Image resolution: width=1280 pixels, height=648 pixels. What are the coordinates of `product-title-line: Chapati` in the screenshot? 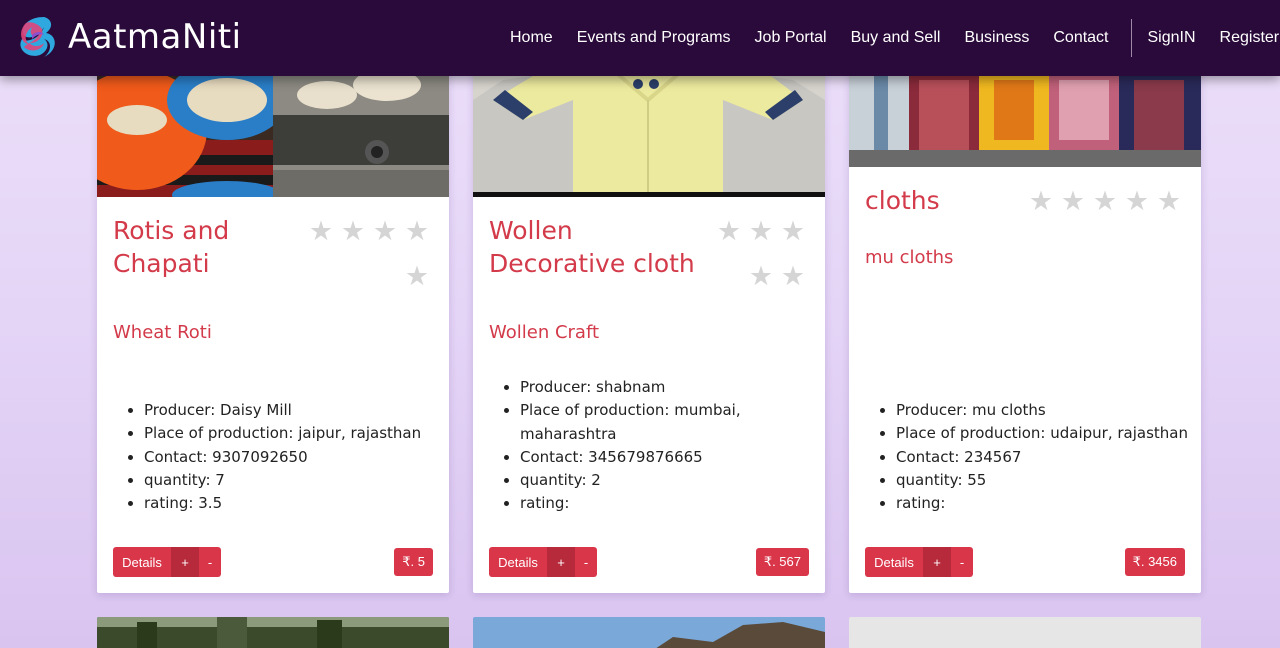 It's located at (161, 263).